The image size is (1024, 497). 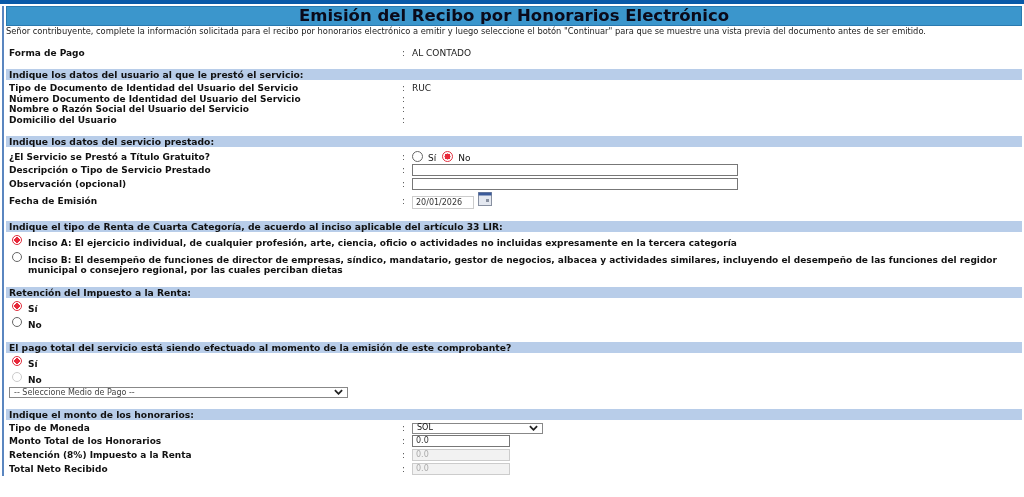 What do you see at coordinates (68, 184) in the screenshot?
I see `field-label: Observación (opcional)` at bounding box center [68, 184].